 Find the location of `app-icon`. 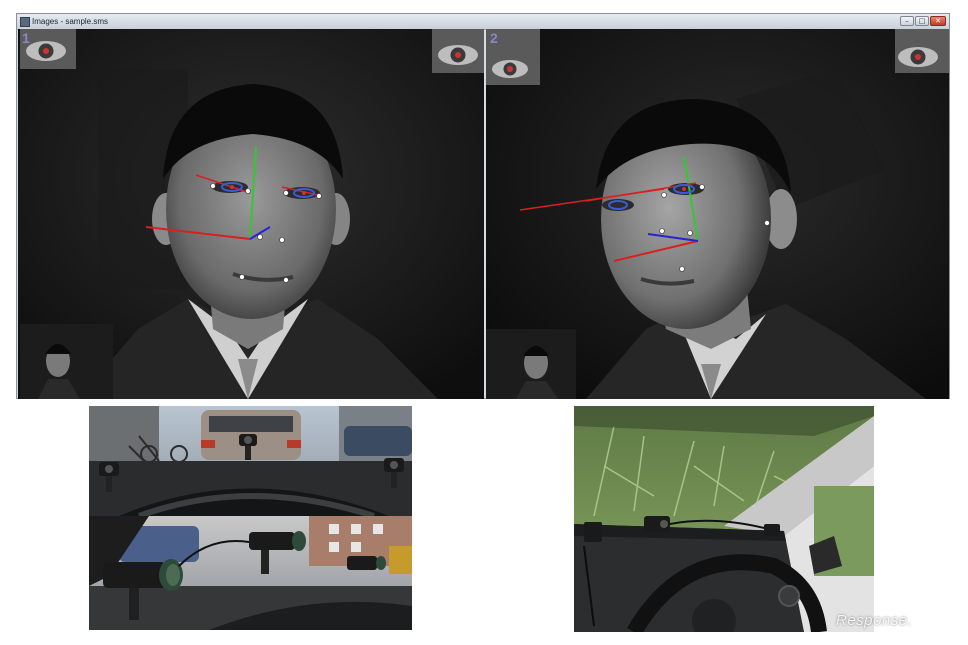

app-icon is located at coordinates (25, 22).